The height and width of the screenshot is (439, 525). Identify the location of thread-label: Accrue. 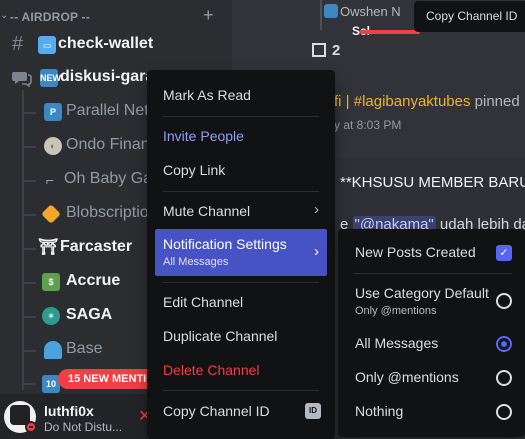
(93, 280).